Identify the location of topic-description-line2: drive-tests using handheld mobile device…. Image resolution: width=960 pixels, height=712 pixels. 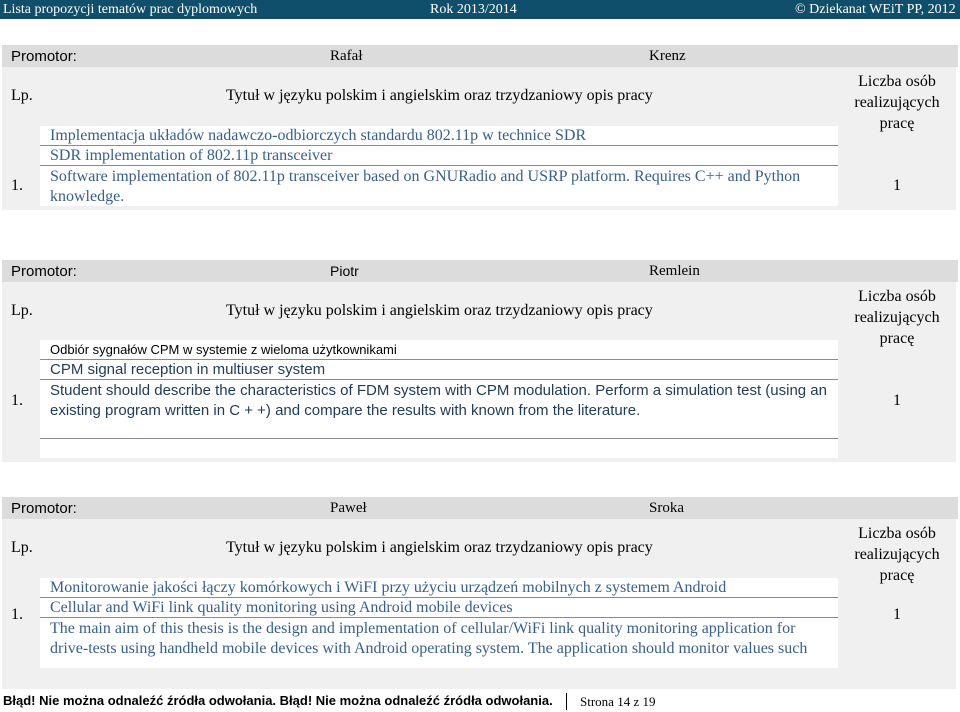
(429, 648).